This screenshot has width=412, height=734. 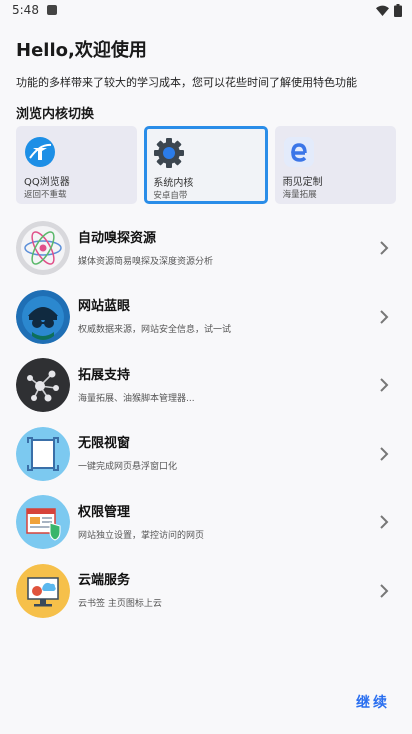 What do you see at coordinates (47, 182) in the screenshot?
I see `kernel-option-name: QQ浏览器` at bounding box center [47, 182].